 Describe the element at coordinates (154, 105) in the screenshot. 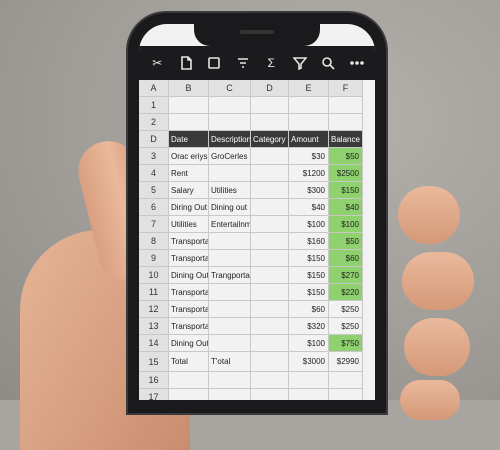

I see `row-number: 1` at that location.